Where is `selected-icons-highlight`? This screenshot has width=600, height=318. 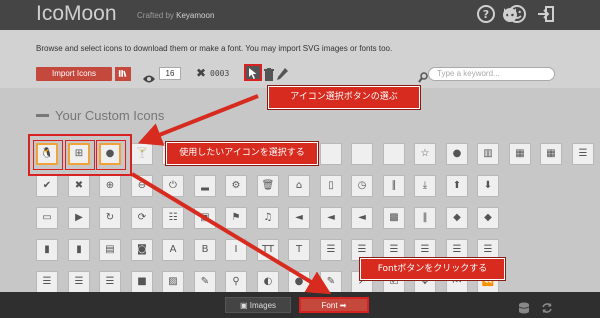 selected-icons-highlight is located at coordinates (80, 155).